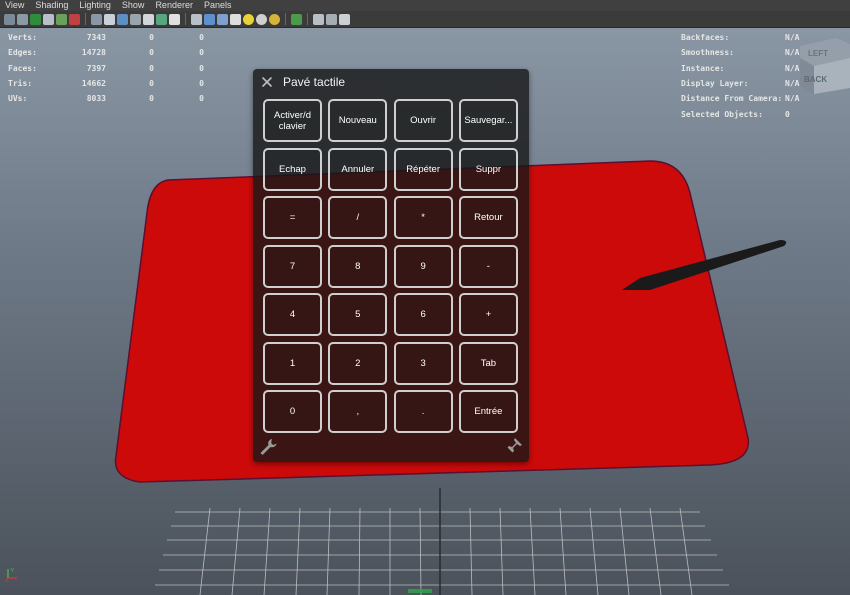  I want to click on wrench-icon, so click(268, 447).